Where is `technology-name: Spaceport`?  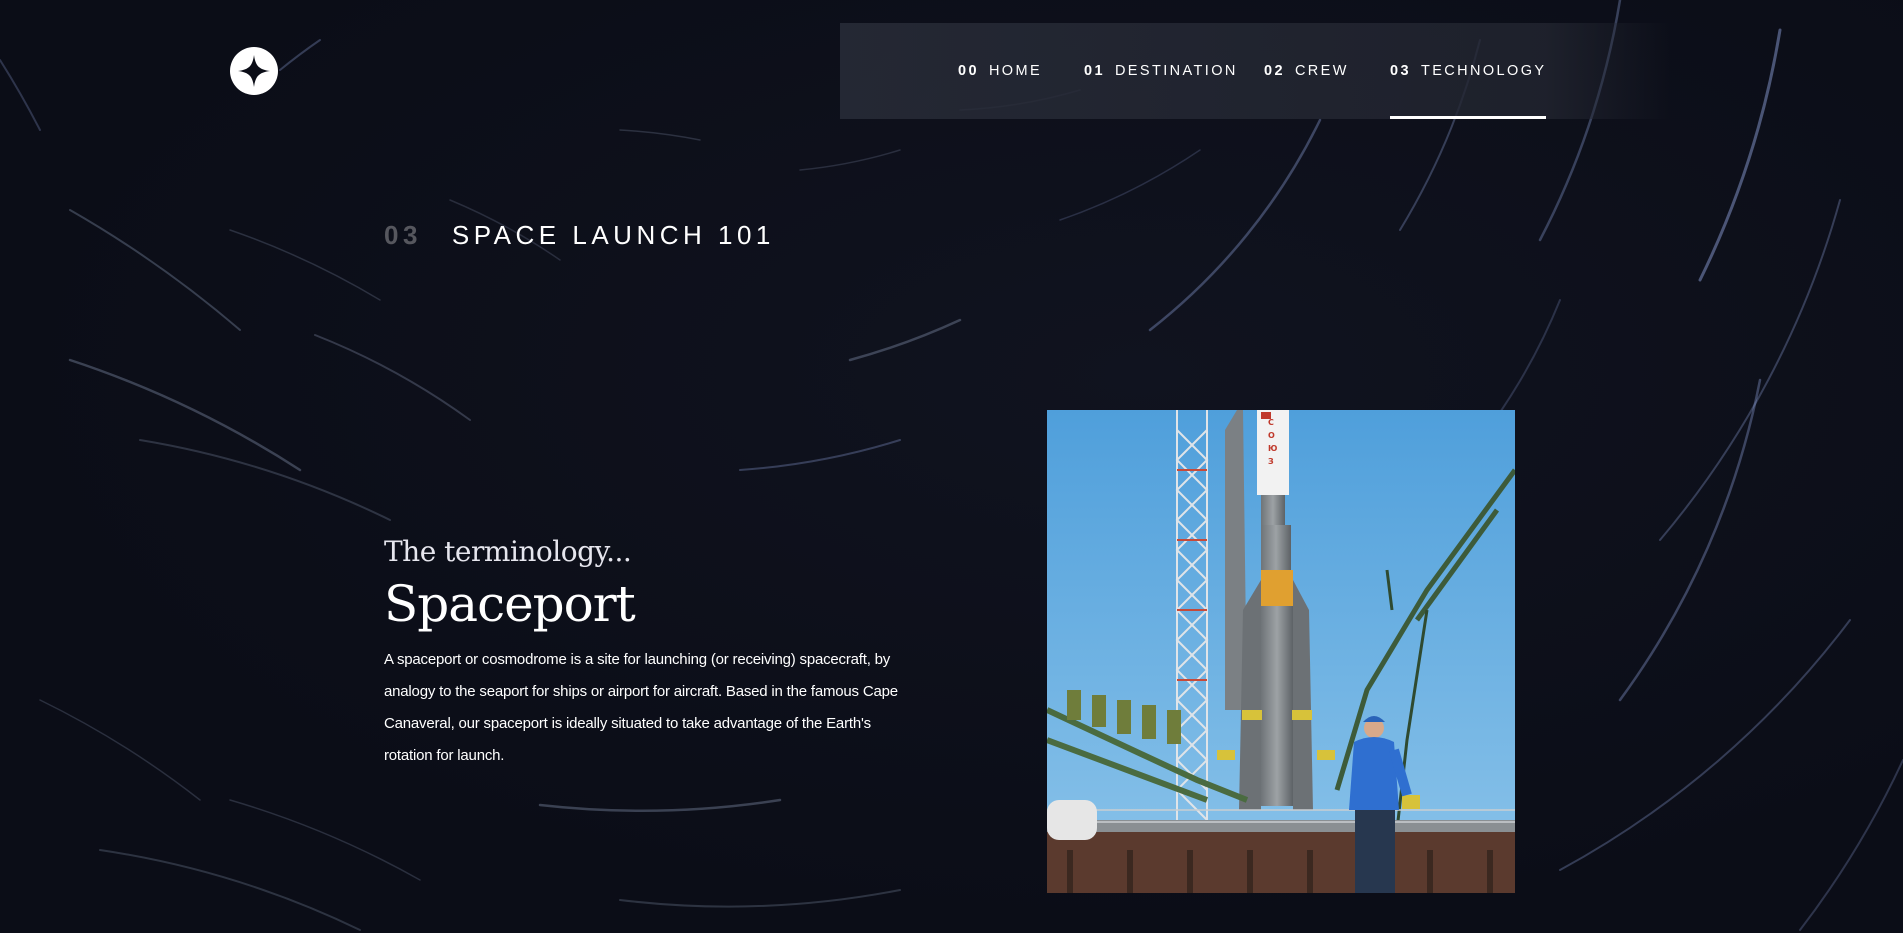
technology-name: Spaceport is located at coordinates (510, 604).